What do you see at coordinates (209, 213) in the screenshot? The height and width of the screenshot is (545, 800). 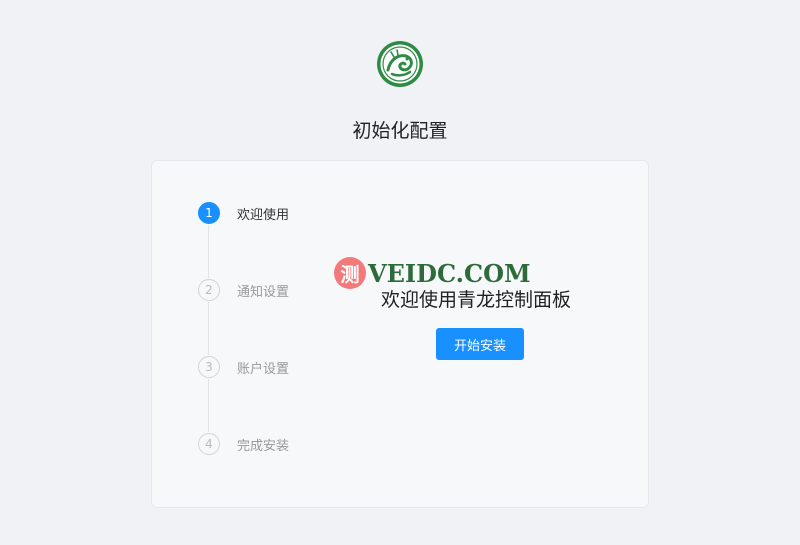 I see `step-number: 1` at bounding box center [209, 213].